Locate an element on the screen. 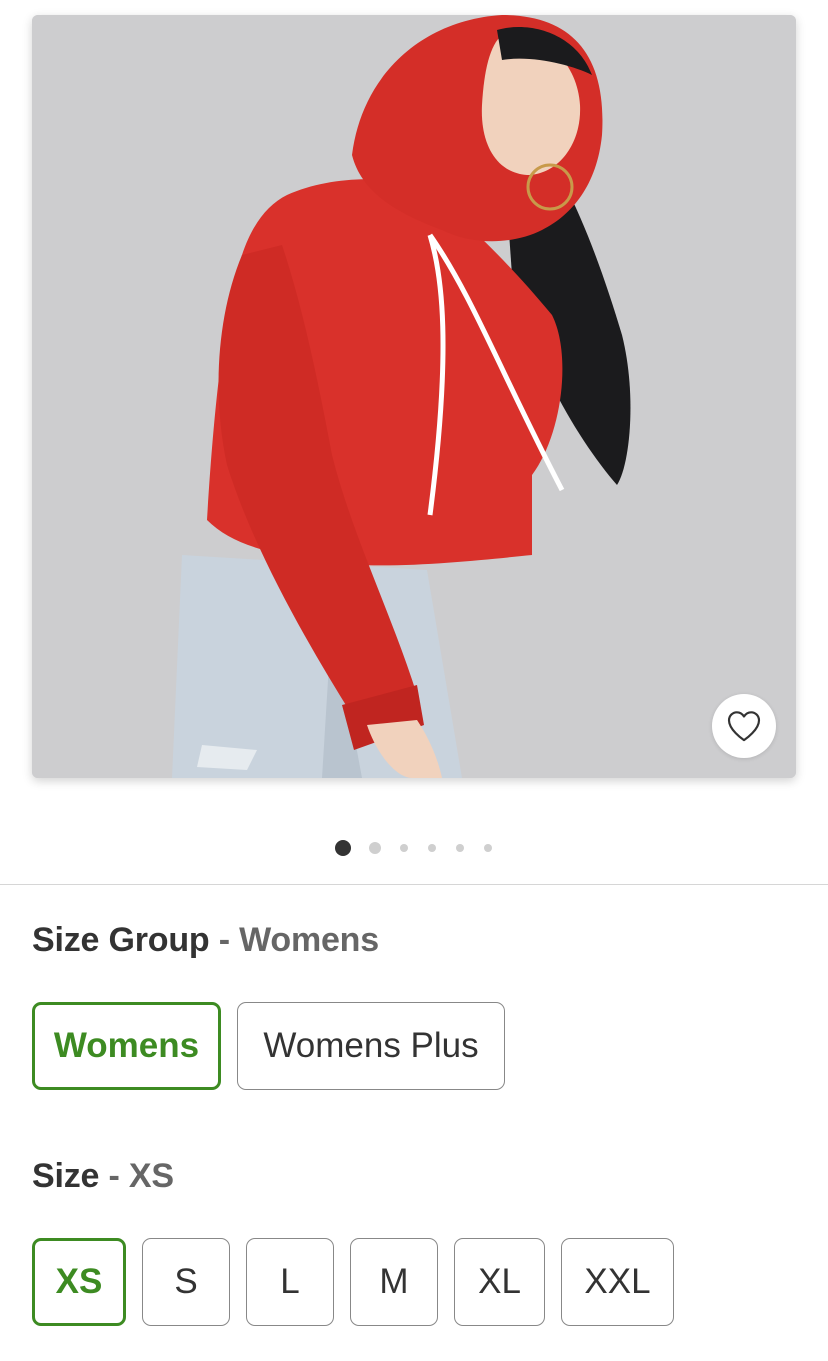 The width and height of the screenshot is (828, 1361). heart-outline-icon is located at coordinates (744, 726).